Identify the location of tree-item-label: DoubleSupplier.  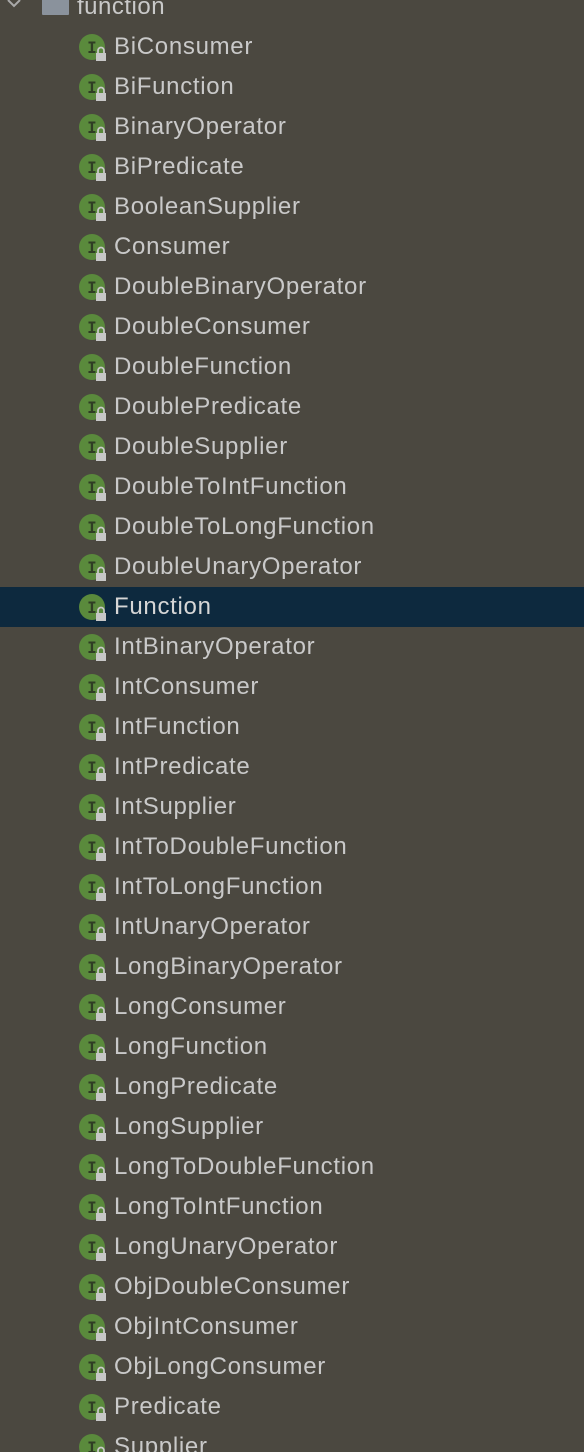
(201, 446).